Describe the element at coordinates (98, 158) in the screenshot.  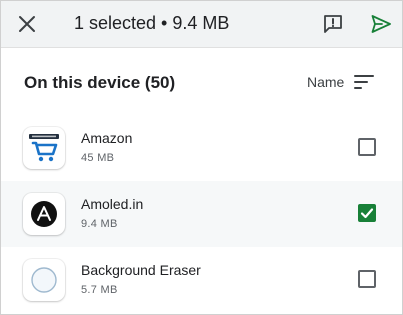
I see `app-size: 45 MB` at that location.